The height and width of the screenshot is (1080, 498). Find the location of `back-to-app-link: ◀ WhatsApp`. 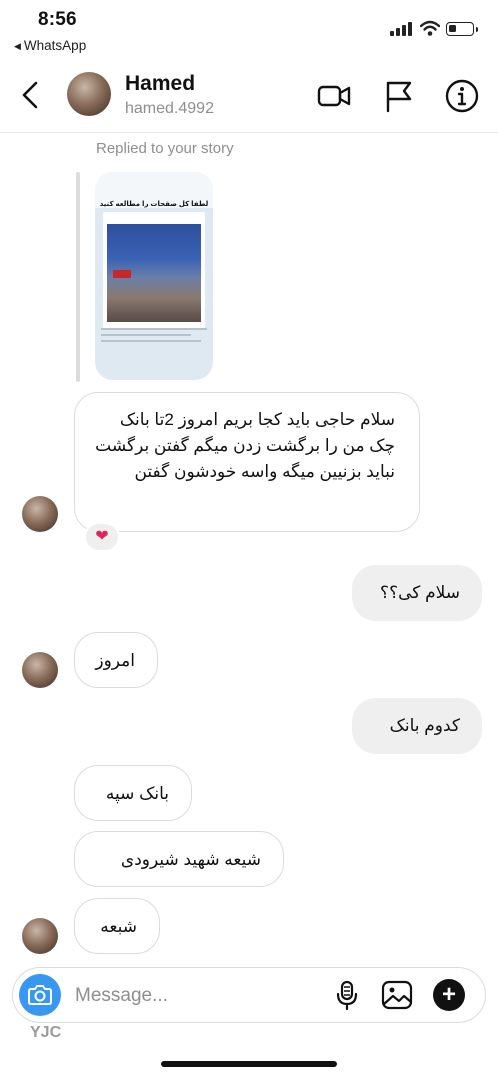

back-to-app-link: ◀ WhatsApp is located at coordinates (50, 45).